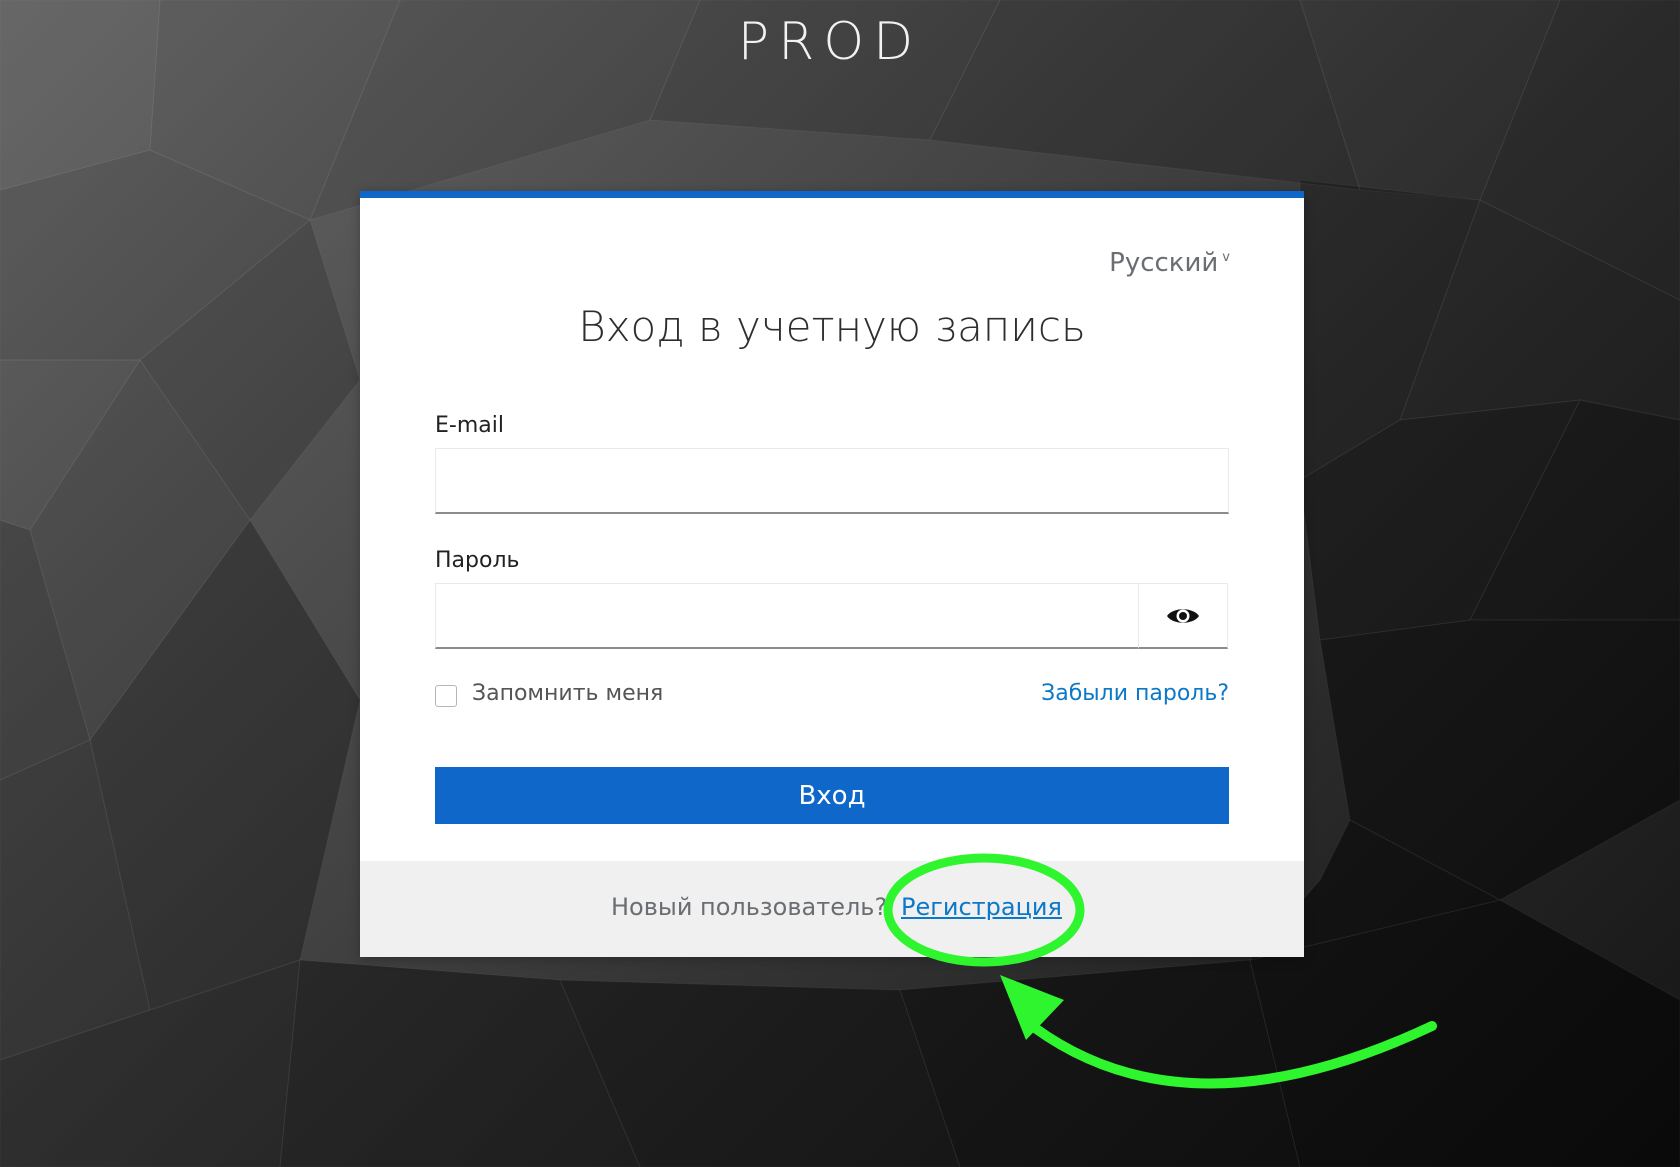 Image resolution: width=1680 pixels, height=1167 pixels. Describe the element at coordinates (981, 907) in the screenshot. I see `register-link: Регистрация` at that location.